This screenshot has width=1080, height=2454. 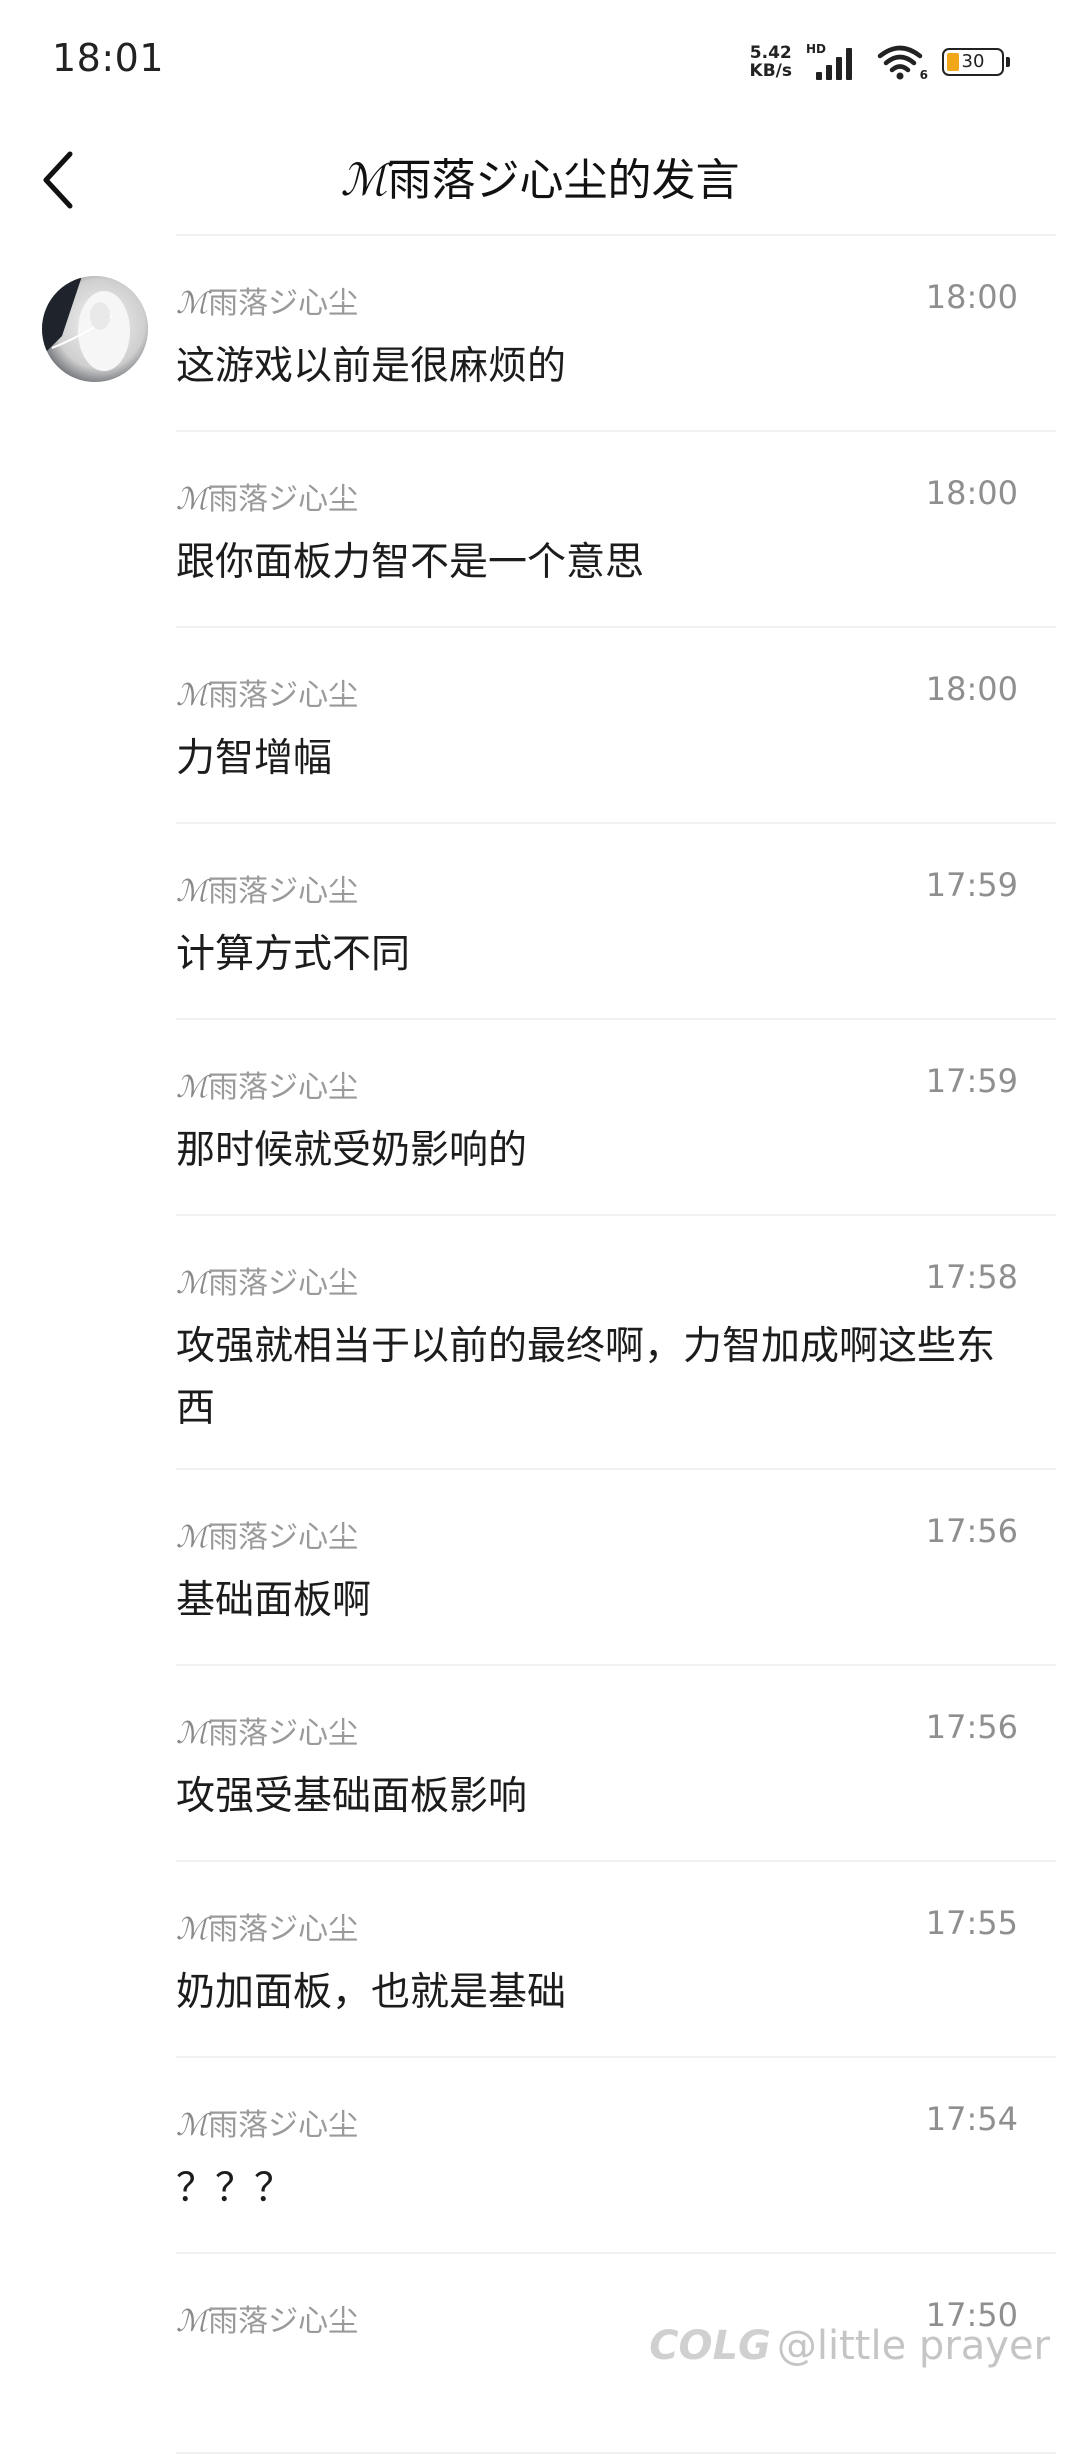 What do you see at coordinates (274, 1600) in the screenshot?
I see `message-text: 基础面板啊` at bounding box center [274, 1600].